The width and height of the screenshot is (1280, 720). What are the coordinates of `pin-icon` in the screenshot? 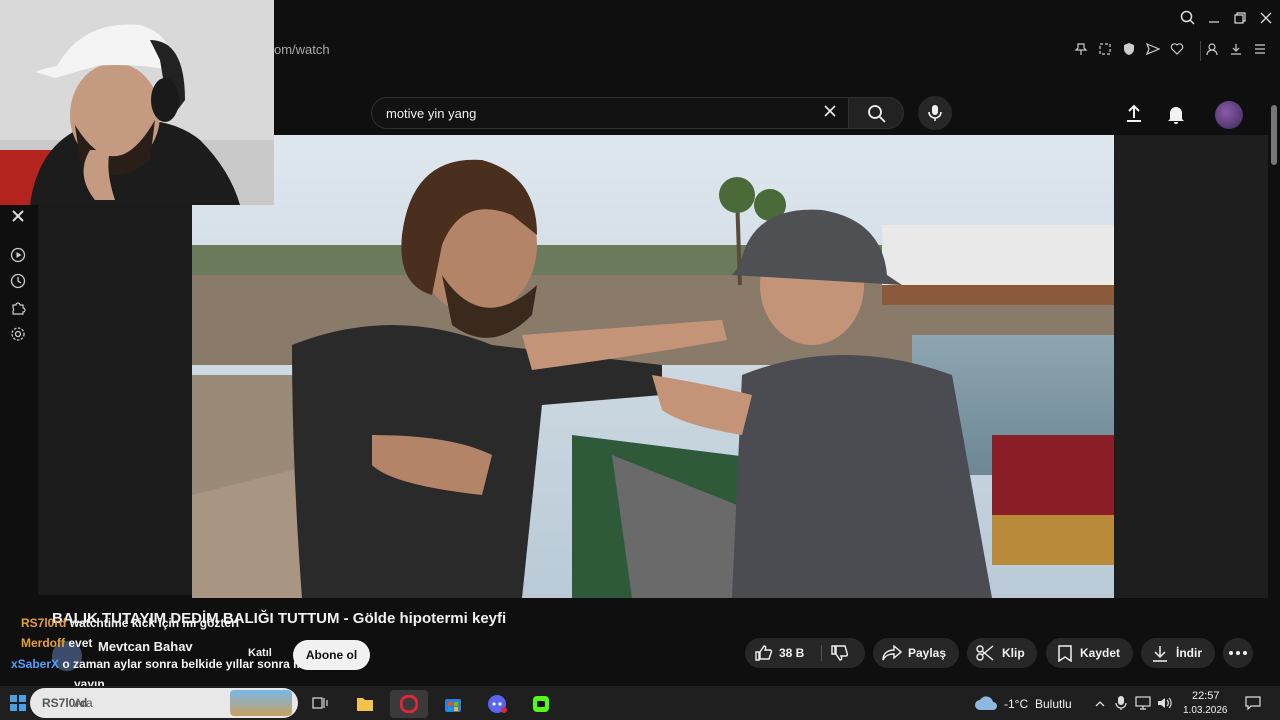 It's located at (1081, 50).